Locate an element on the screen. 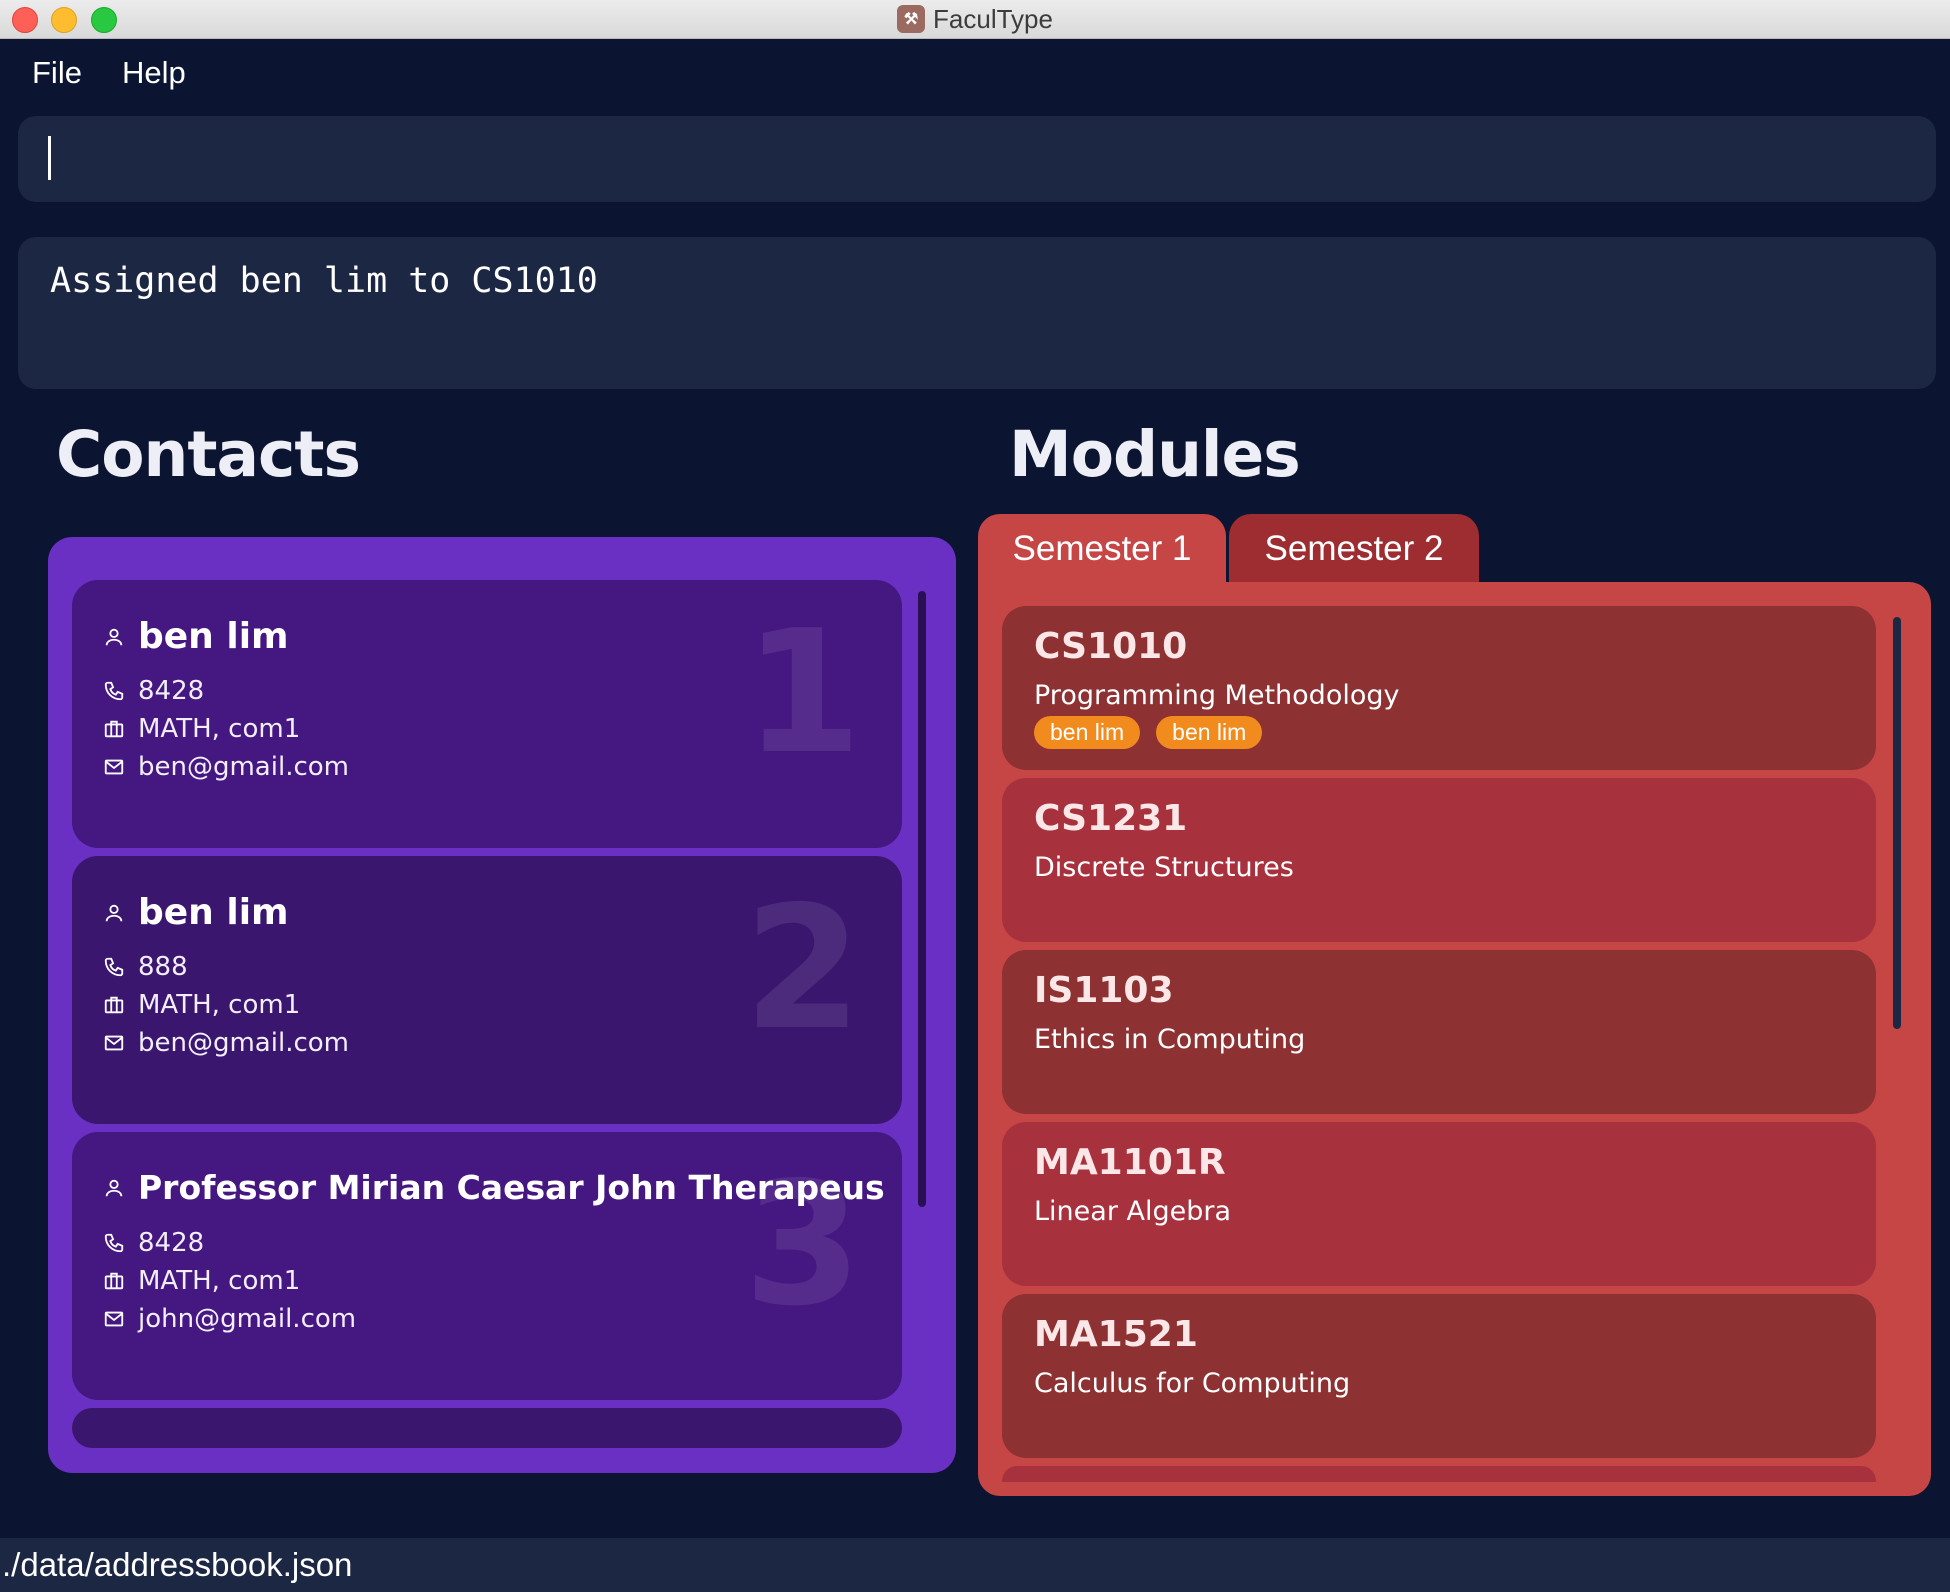  menu-bar: File Help is located at coordinates (103, 73).